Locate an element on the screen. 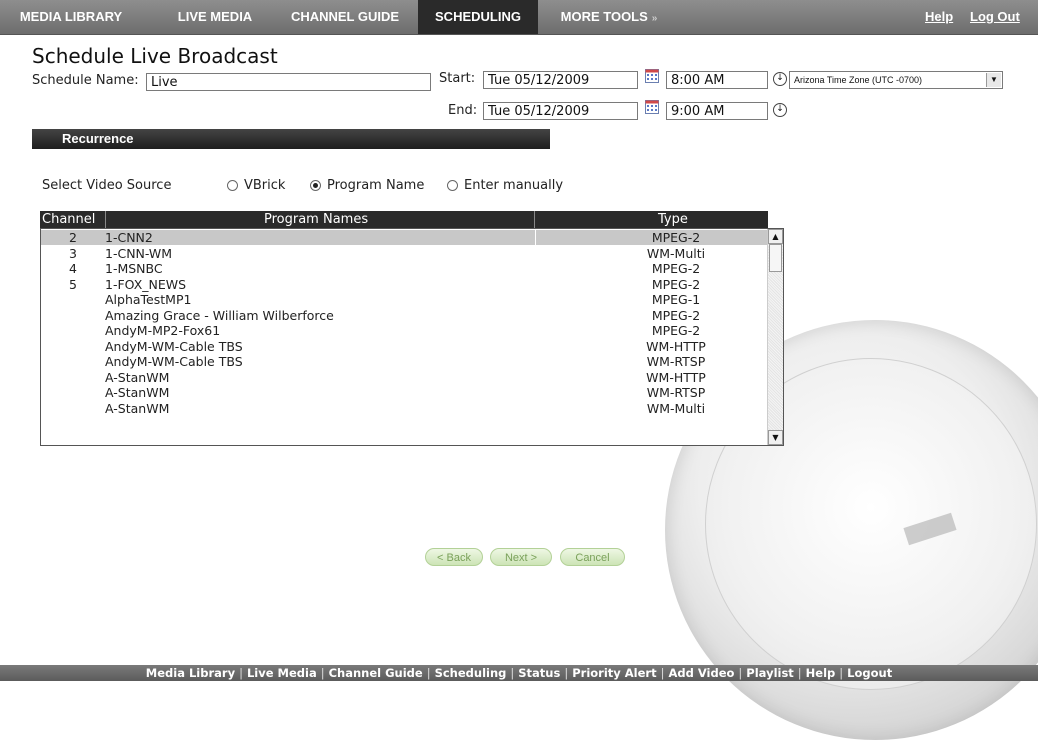 The height and width of the screenshot is (740, 1038). row-program-name: Amazing Grace - William Wilberforce is located at coordinates (219, 315).